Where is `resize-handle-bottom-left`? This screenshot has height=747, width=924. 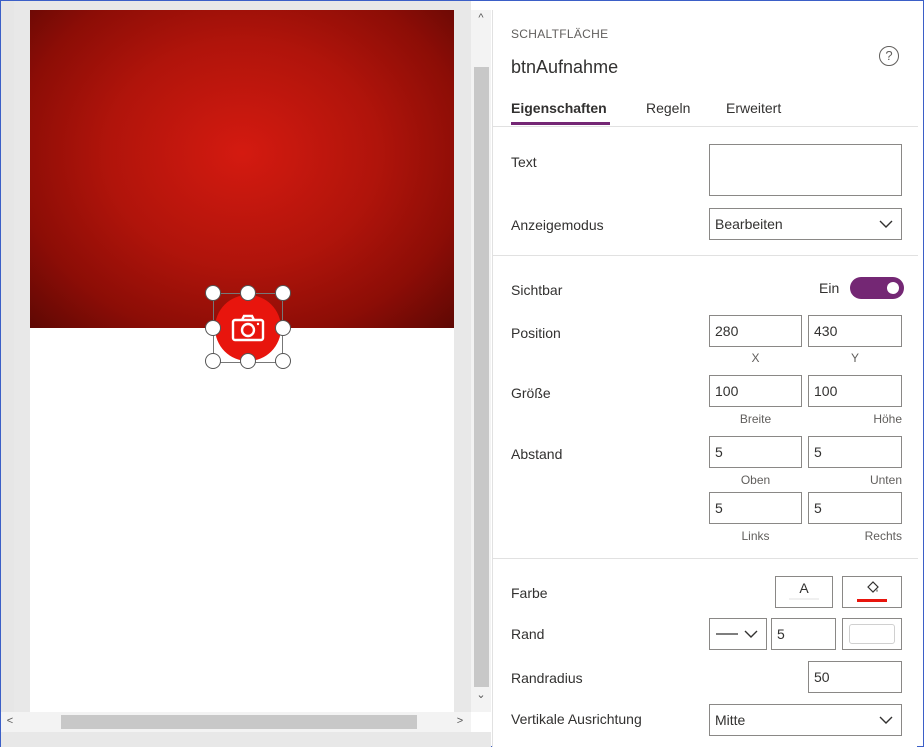 resize-handle-bottom-left is located at coordinates (213, 361).